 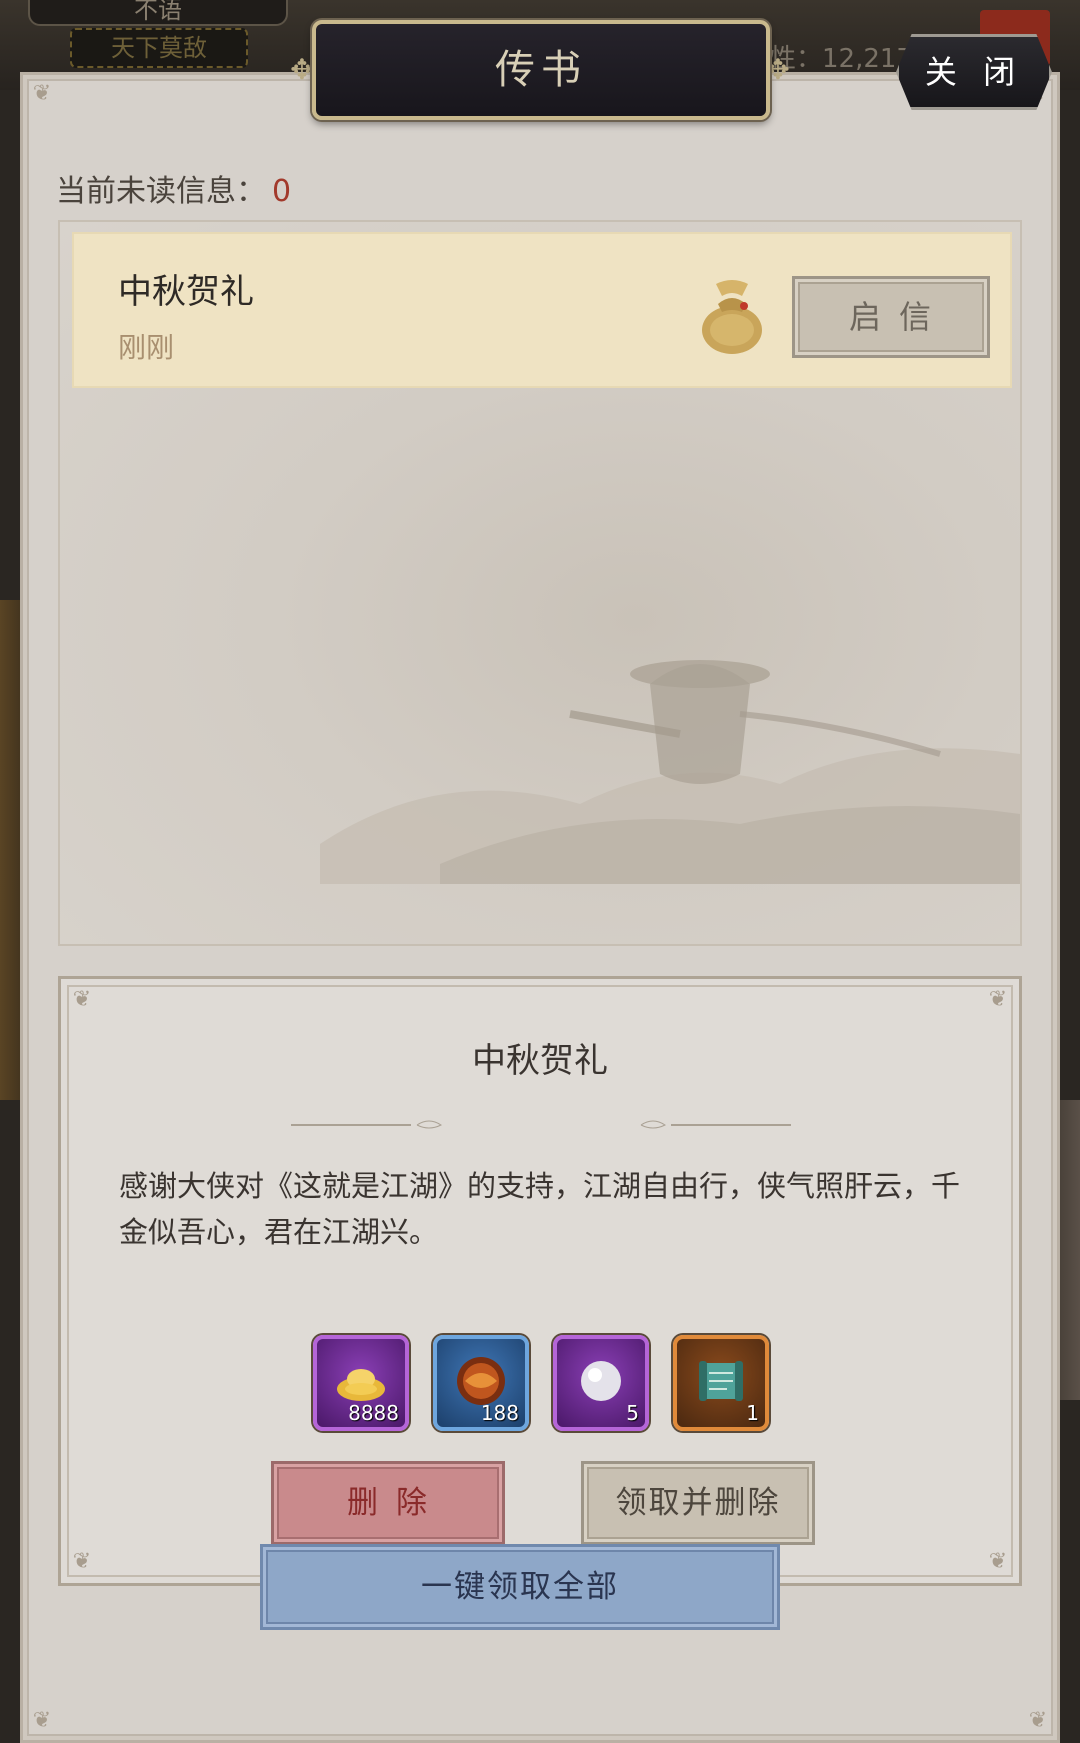 I want to click on reward-slot: 188, so click(x=481, y=1383).